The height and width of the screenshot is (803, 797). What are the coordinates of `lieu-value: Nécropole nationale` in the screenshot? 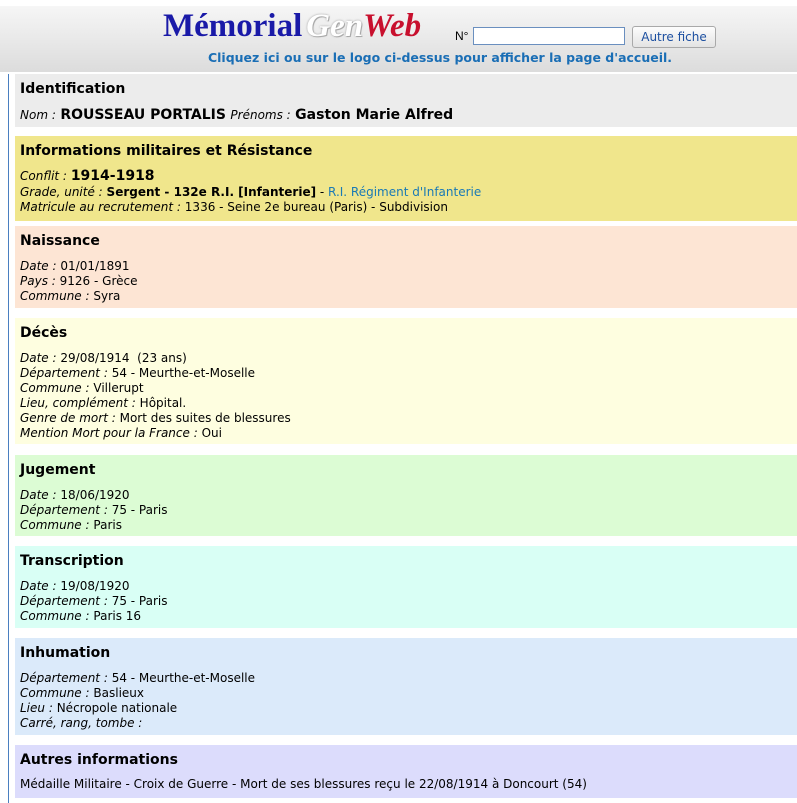 It's located at (117, 708).